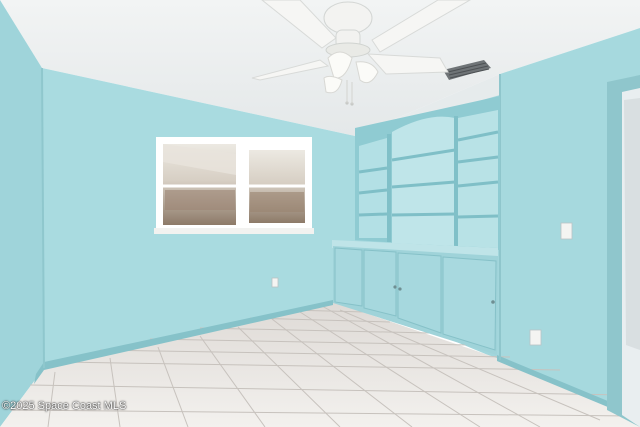 Image resolution: width=640 pixels, height=427 pixels. Describe the element at coordinates (64, 406) in the screenshot. I see `watermark-text: ©2025 Space Coast MLS` at that location.